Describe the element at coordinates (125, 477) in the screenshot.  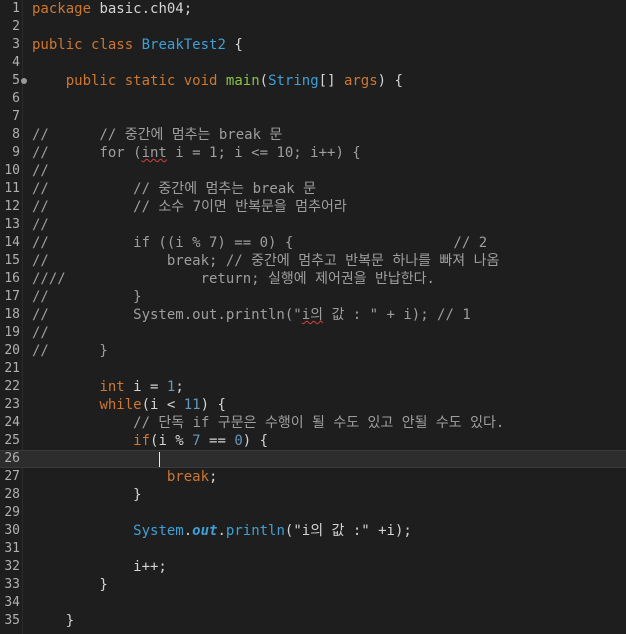
I see `code-text: break;` at that location.